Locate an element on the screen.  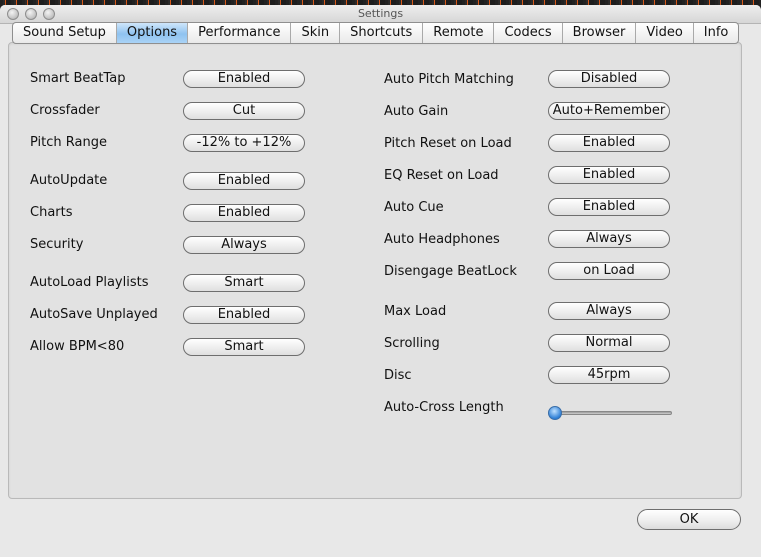
label-auto-cross-length: Auto-Cross Length is located at coordinates (444, 407).